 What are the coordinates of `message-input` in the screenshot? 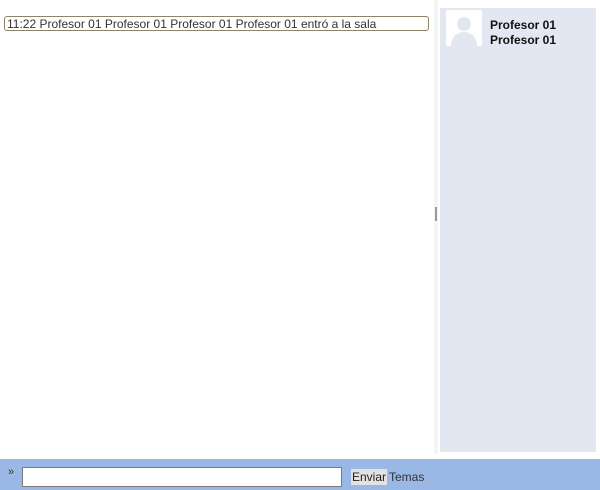 It's located at (182, 477).